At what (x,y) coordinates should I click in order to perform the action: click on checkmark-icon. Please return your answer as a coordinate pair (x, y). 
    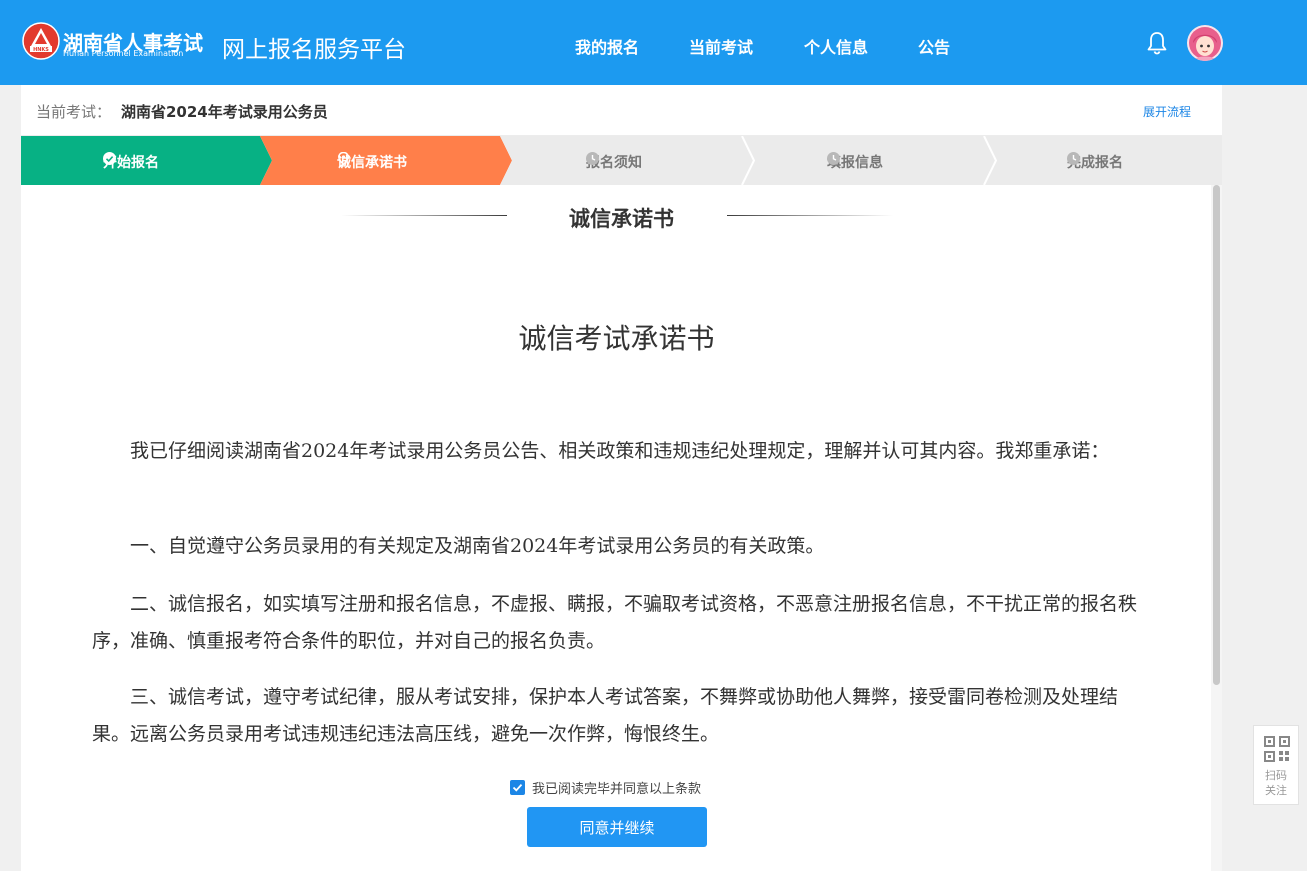
    Looking at the image, I should click on (517, 787).